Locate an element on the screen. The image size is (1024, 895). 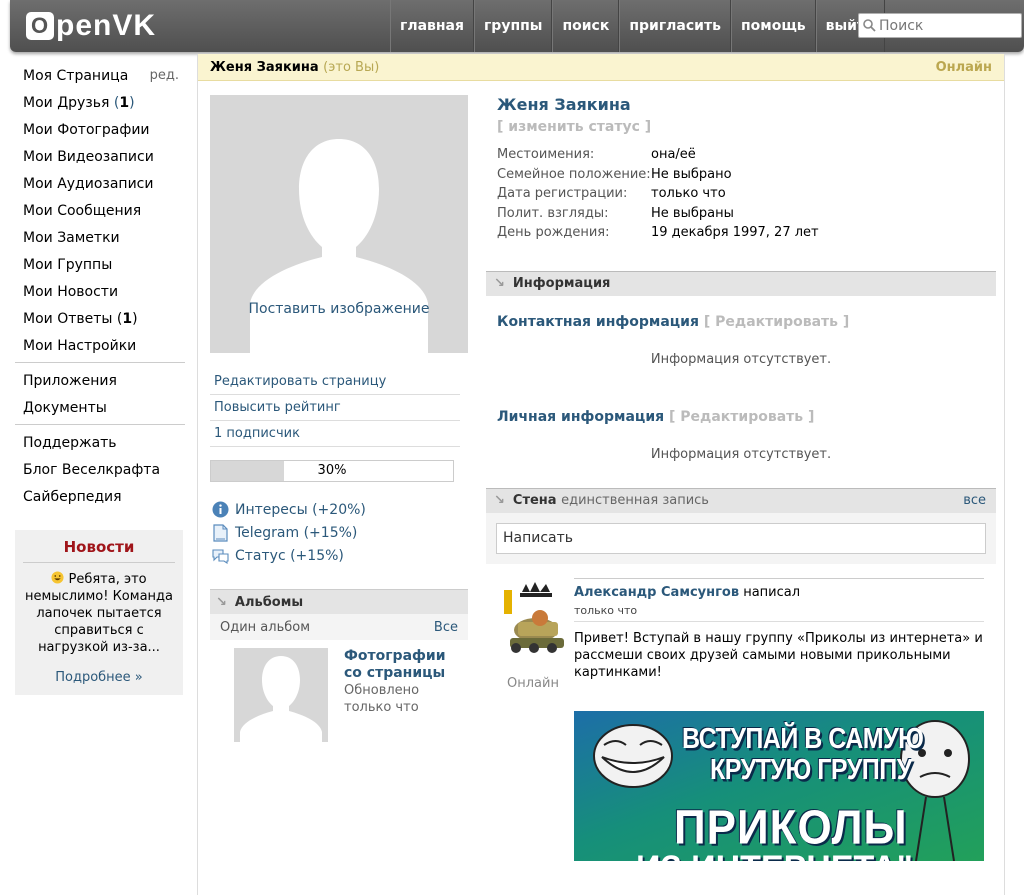
search-input is located at coordinates (949, 25).